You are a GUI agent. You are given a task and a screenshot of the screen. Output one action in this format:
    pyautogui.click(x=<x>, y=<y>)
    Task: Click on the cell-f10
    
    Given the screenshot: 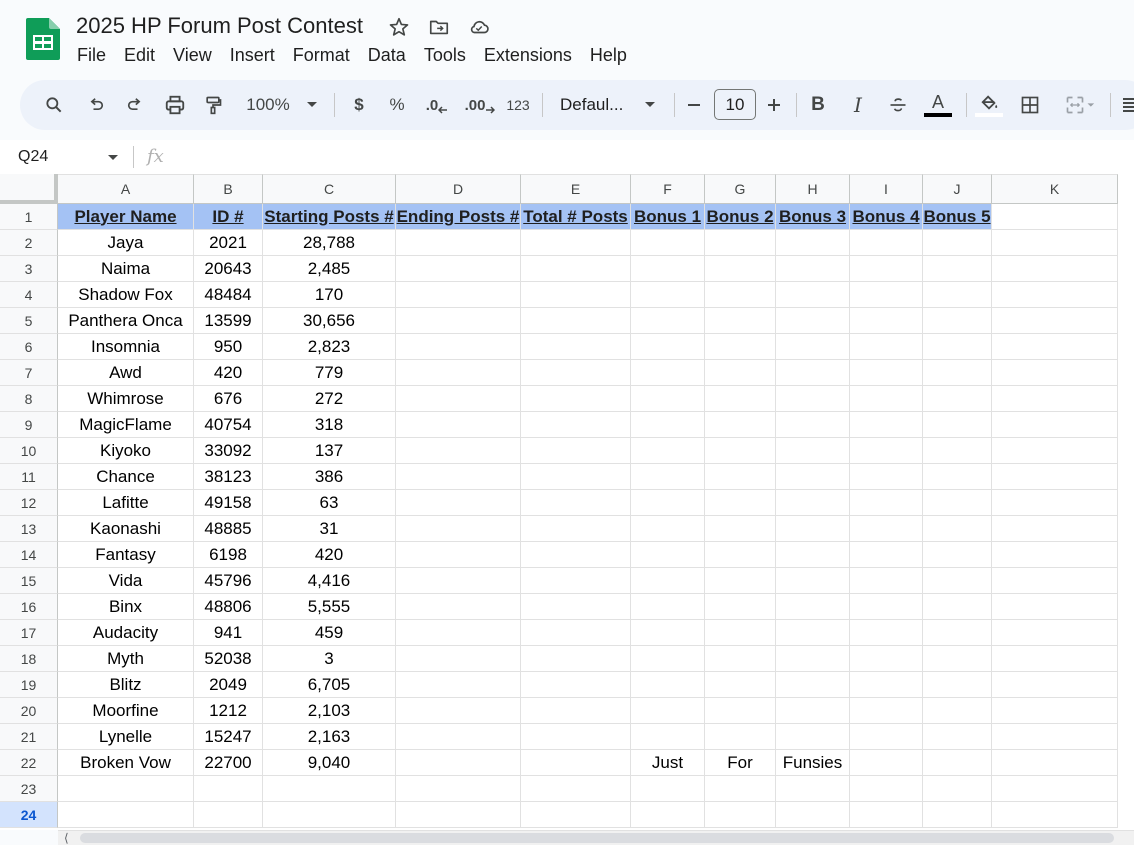 What is the action you would take?
    pyautogui.click(x=668, y=451)
    